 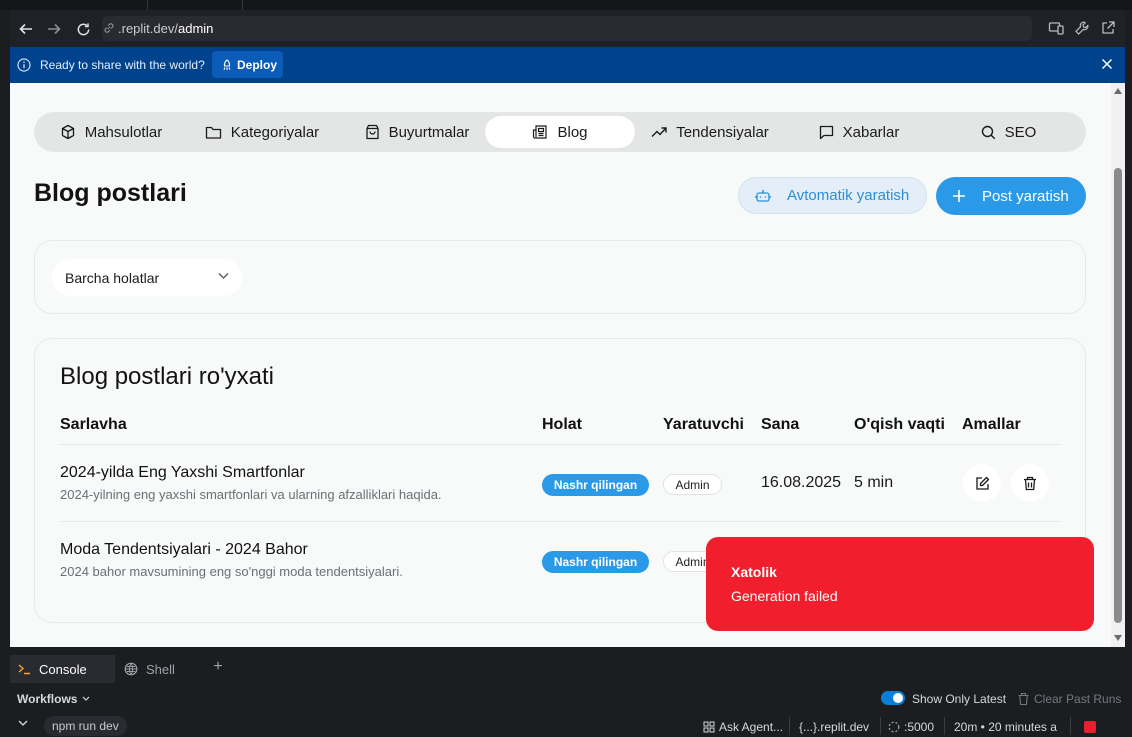 What do you see at coordinates (834, 727) in the screenshot?
I see `domain-link: {...}.replit.dev` at bounding box center [834, 727].